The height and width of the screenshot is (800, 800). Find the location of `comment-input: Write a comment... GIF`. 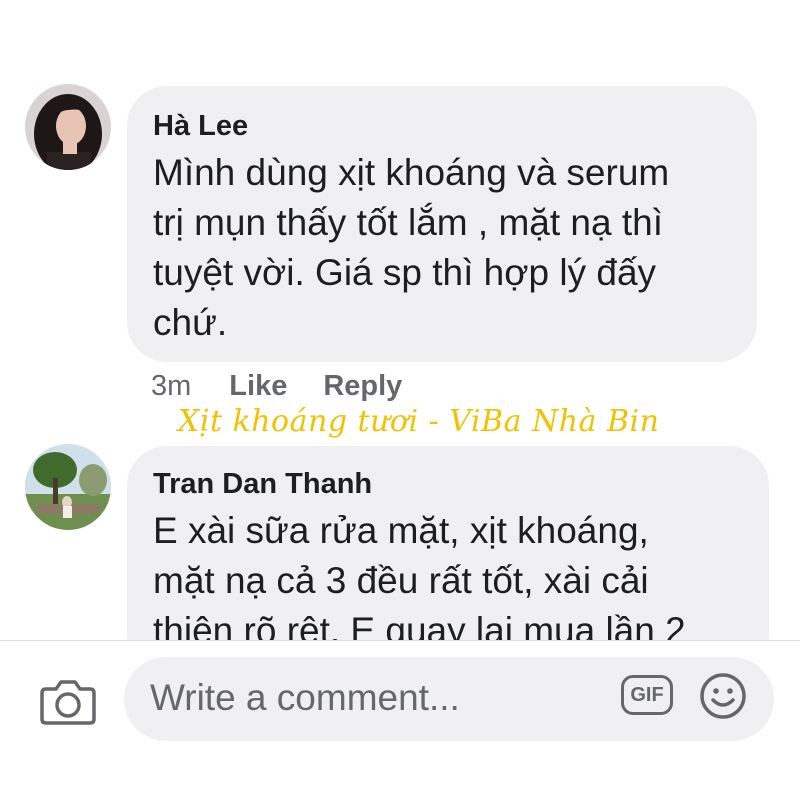

comment-input: Write a comment... GIF is located at coordinates (449, 699).